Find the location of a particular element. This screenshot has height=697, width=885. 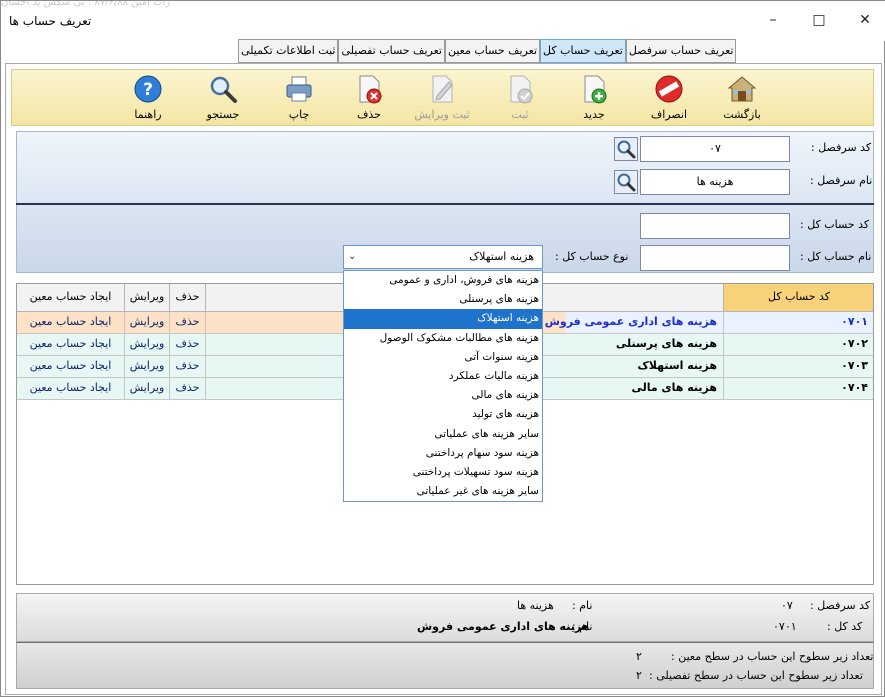

gl-name-label: نام حساب کل : is located at coordinates (836, 256).